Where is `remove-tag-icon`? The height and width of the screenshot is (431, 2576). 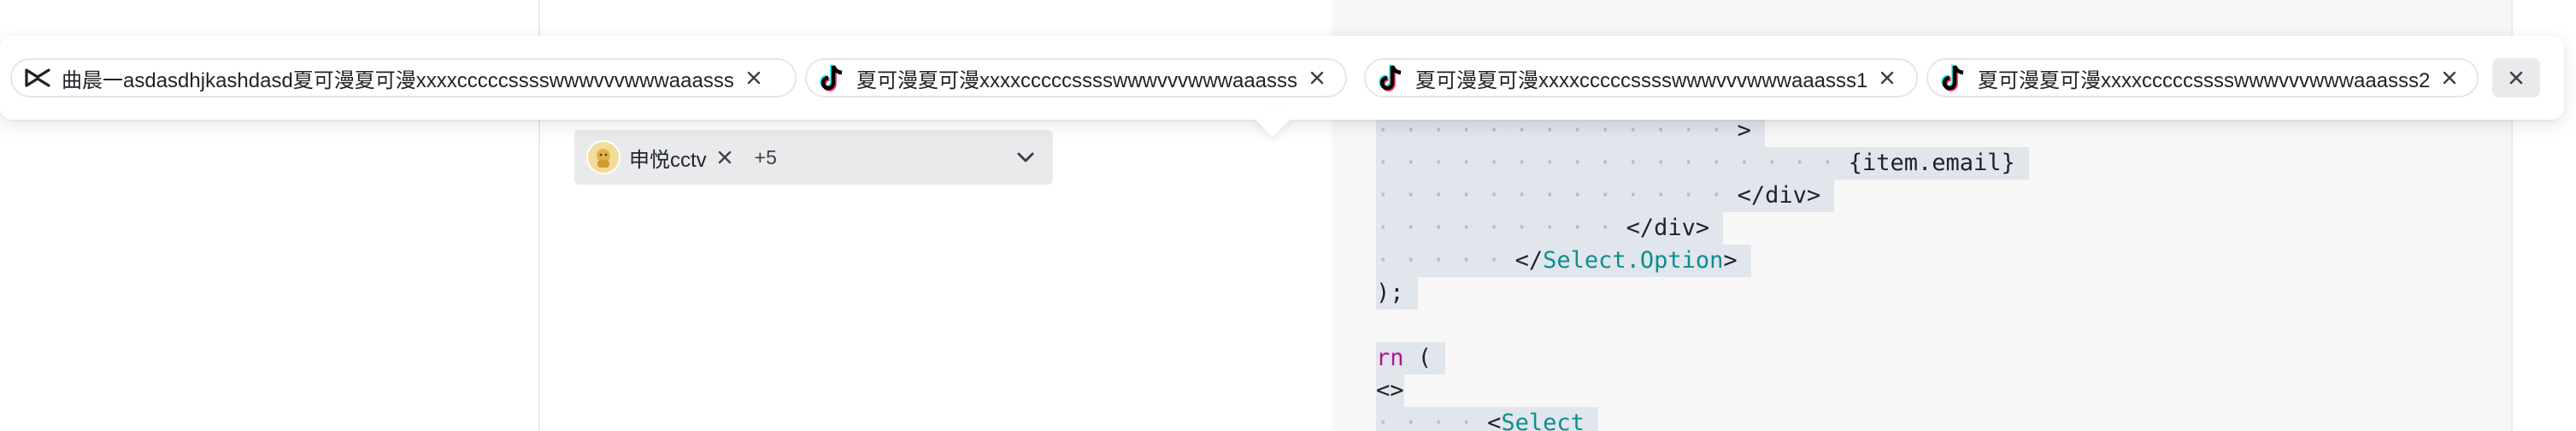
remove-tag-icon is located at coordinates (724, 157).